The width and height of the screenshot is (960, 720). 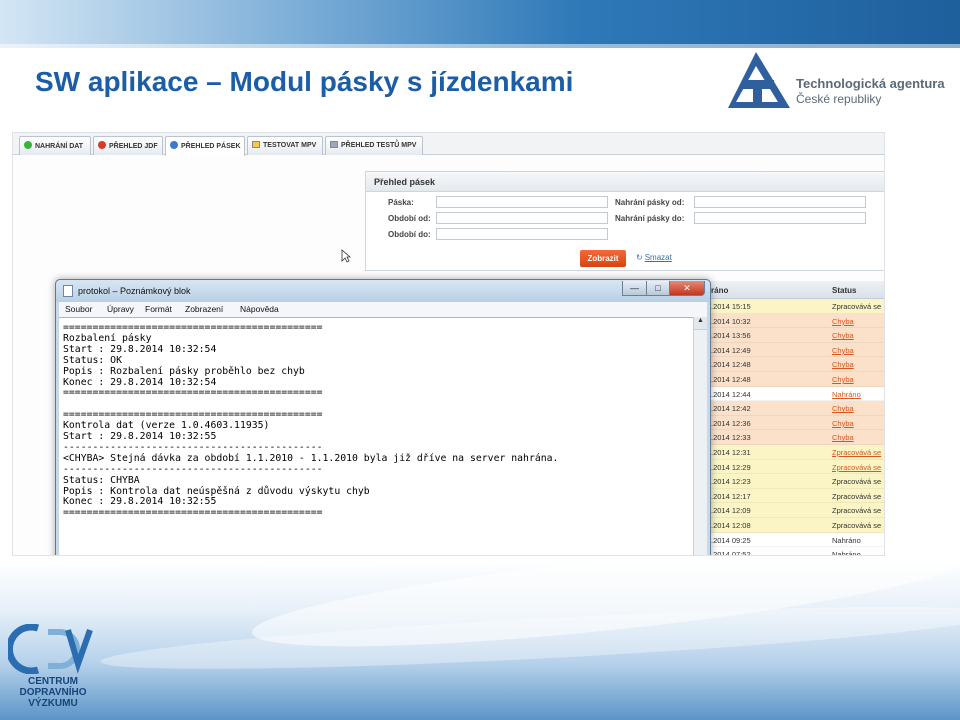 I want to click on menu-upravy: Úpravy, so click(x=120, y=309).